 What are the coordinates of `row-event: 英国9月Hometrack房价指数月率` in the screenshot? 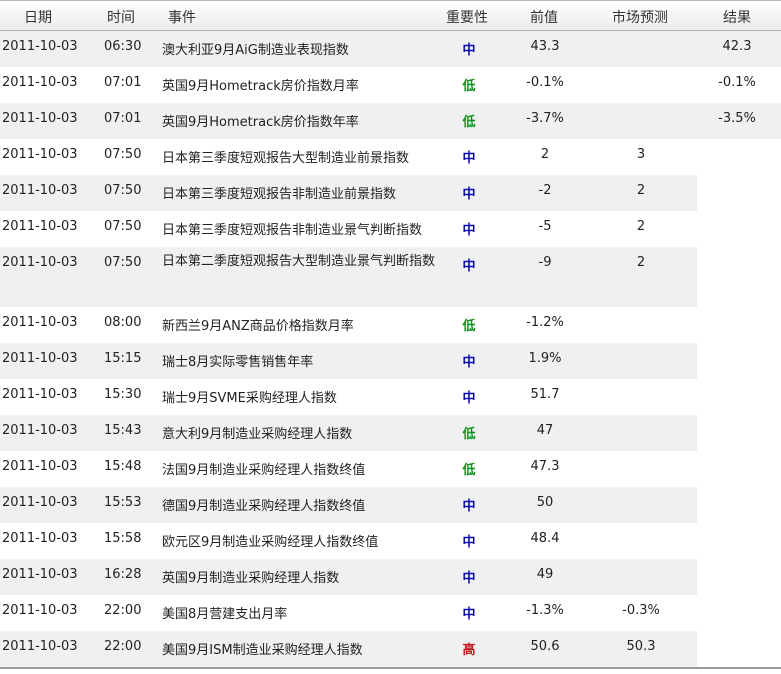 It's located at (260, 84).